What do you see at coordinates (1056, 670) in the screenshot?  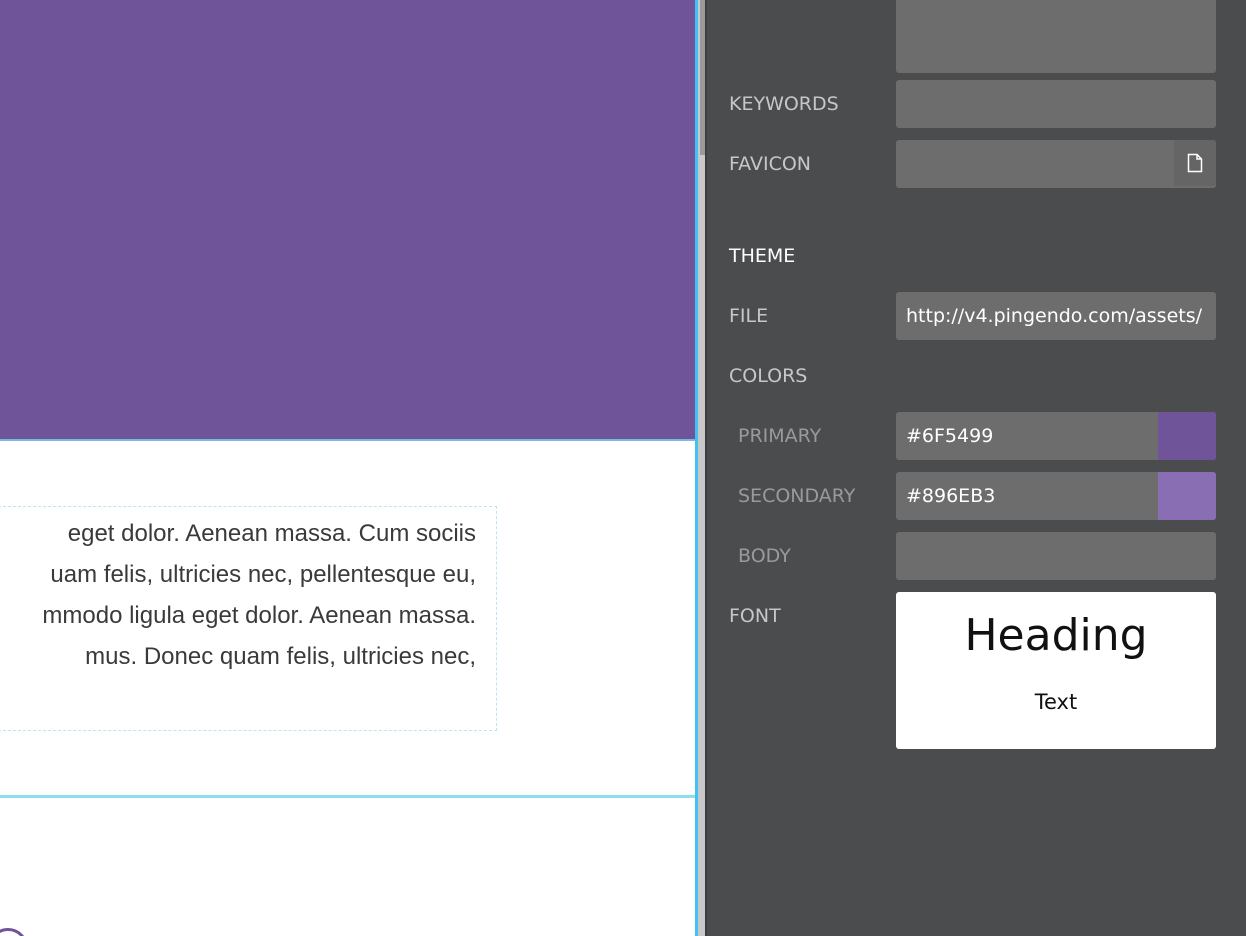 I see `font-preview: Heading Text` at bounding box center [1056, 670].